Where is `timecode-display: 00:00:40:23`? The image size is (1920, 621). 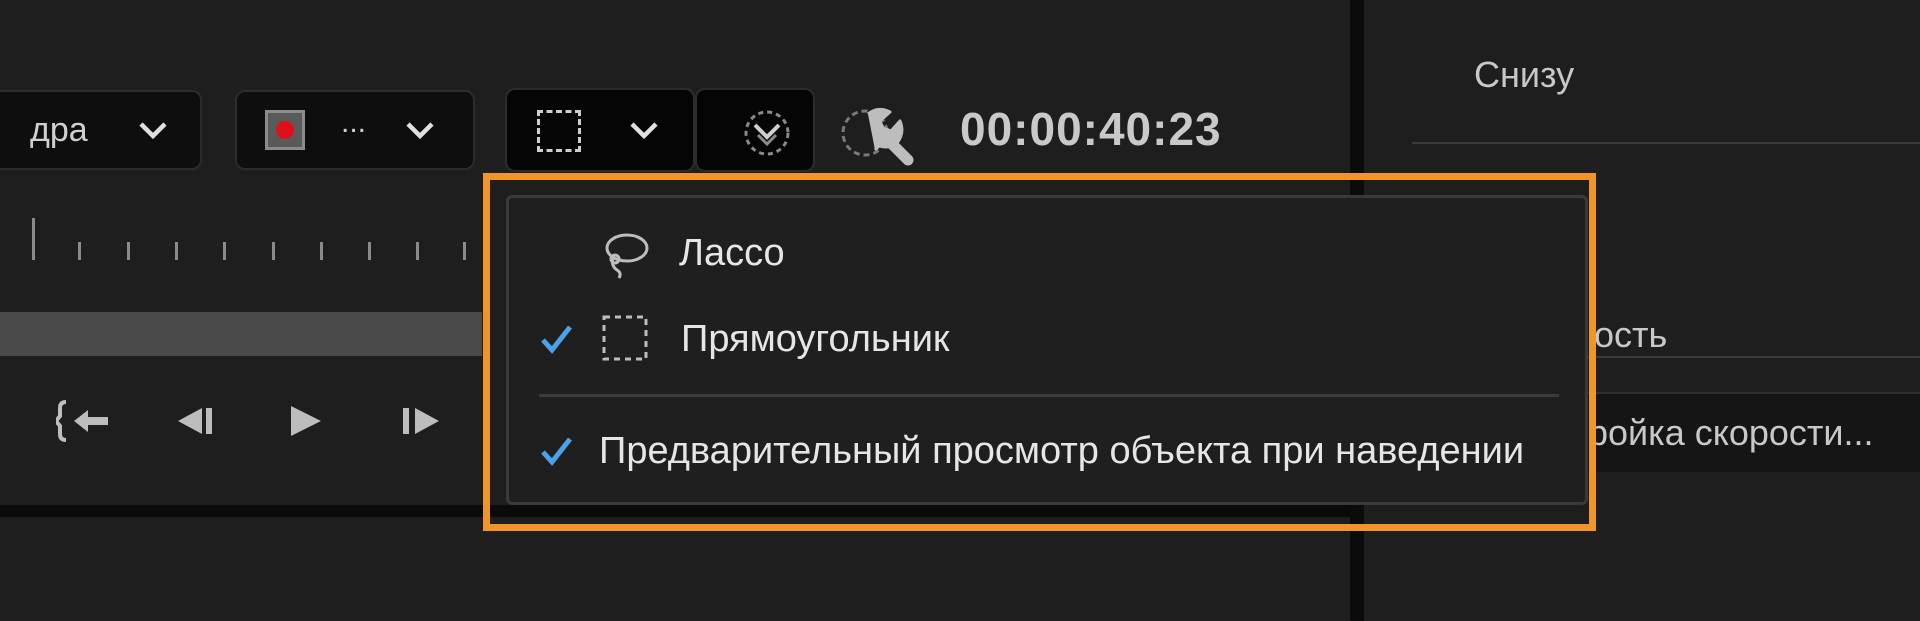
timecode-display: 00:00:40:23 is located at coordinates (1091, 129).